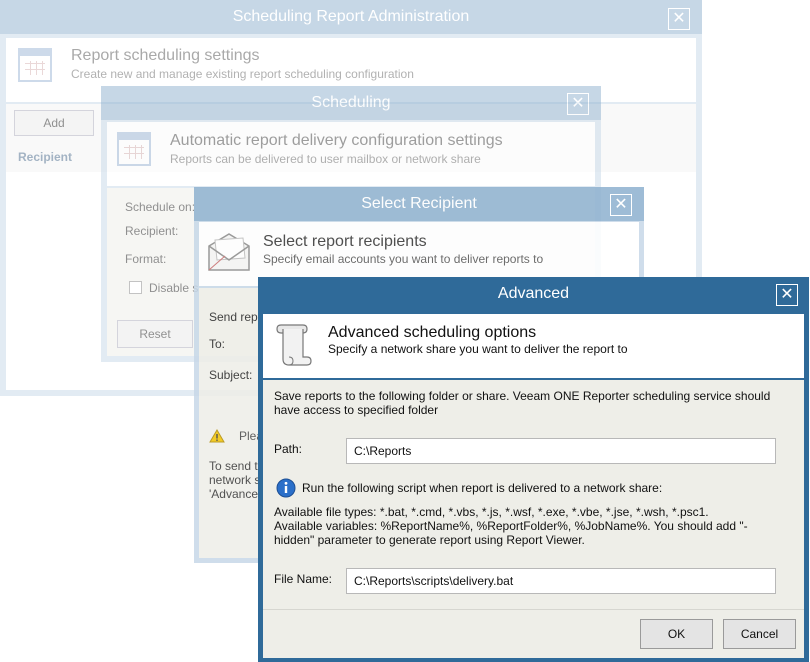 The width and height of the screenshot is (810, 662). What do you see at coordinates (231, 375) in the screenshot?
I see `subject-label: Subject:` at bounding box center [231, 375].